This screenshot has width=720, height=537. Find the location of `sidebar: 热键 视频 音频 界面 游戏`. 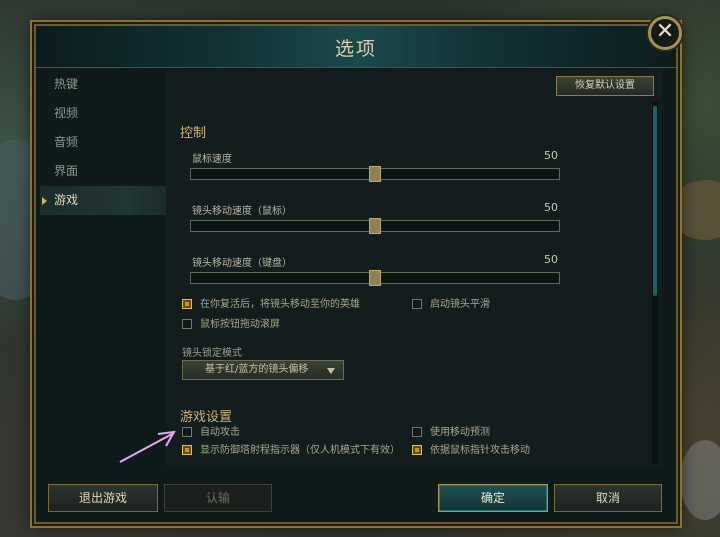

sidebar: 热键 视频 音频 界面 游戏 is located at coordinates (103, 142).